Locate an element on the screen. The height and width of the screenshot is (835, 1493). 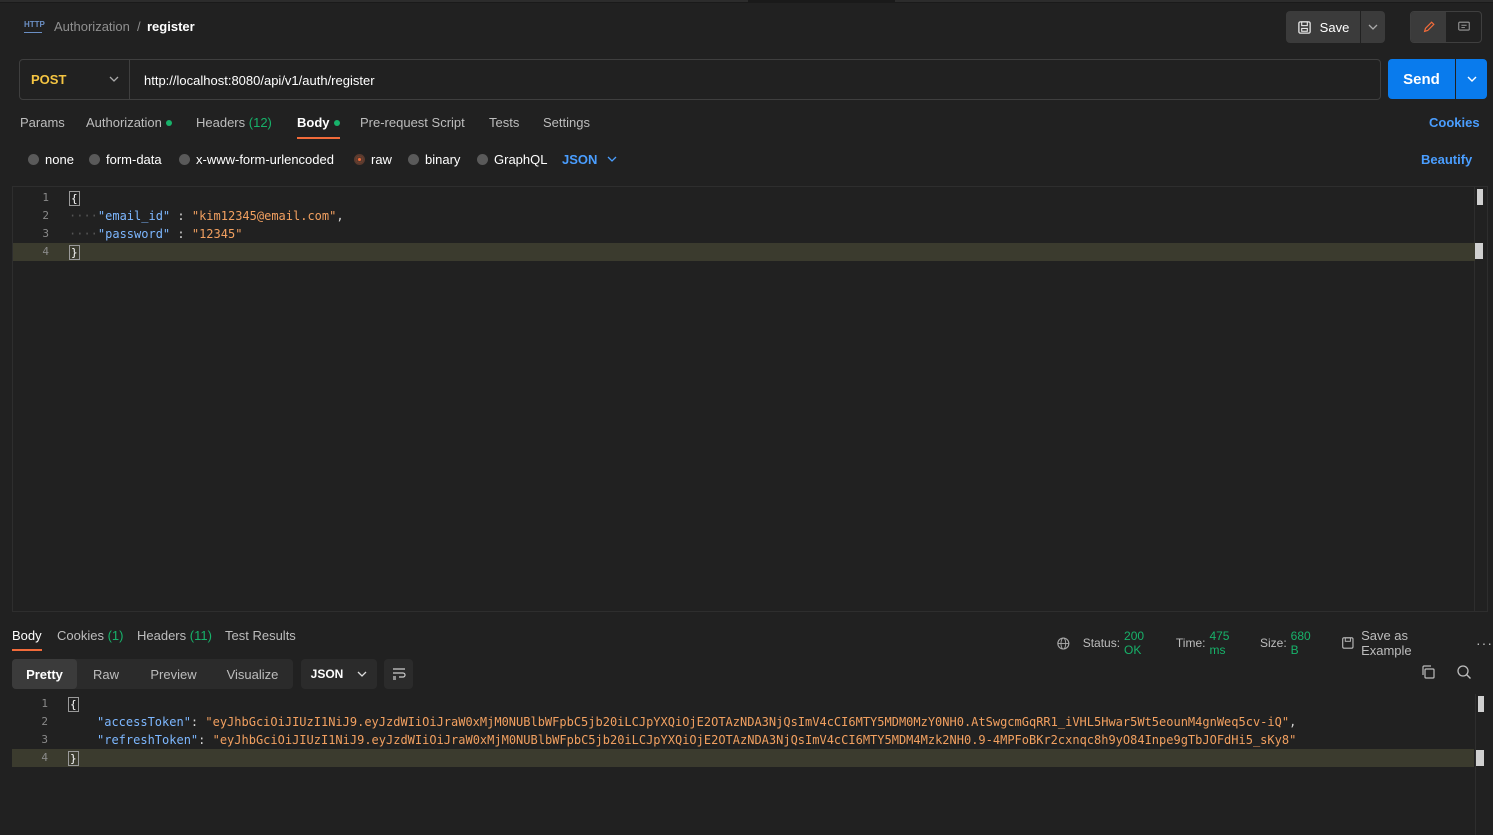
response-language-label: JSON is located at coordinates (327, 674).